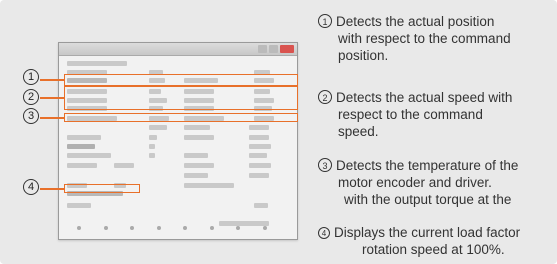 Image resolution: width=557 pixels, height=264 pixels. I want to click on description-1-number: 1, so click(325, 21).